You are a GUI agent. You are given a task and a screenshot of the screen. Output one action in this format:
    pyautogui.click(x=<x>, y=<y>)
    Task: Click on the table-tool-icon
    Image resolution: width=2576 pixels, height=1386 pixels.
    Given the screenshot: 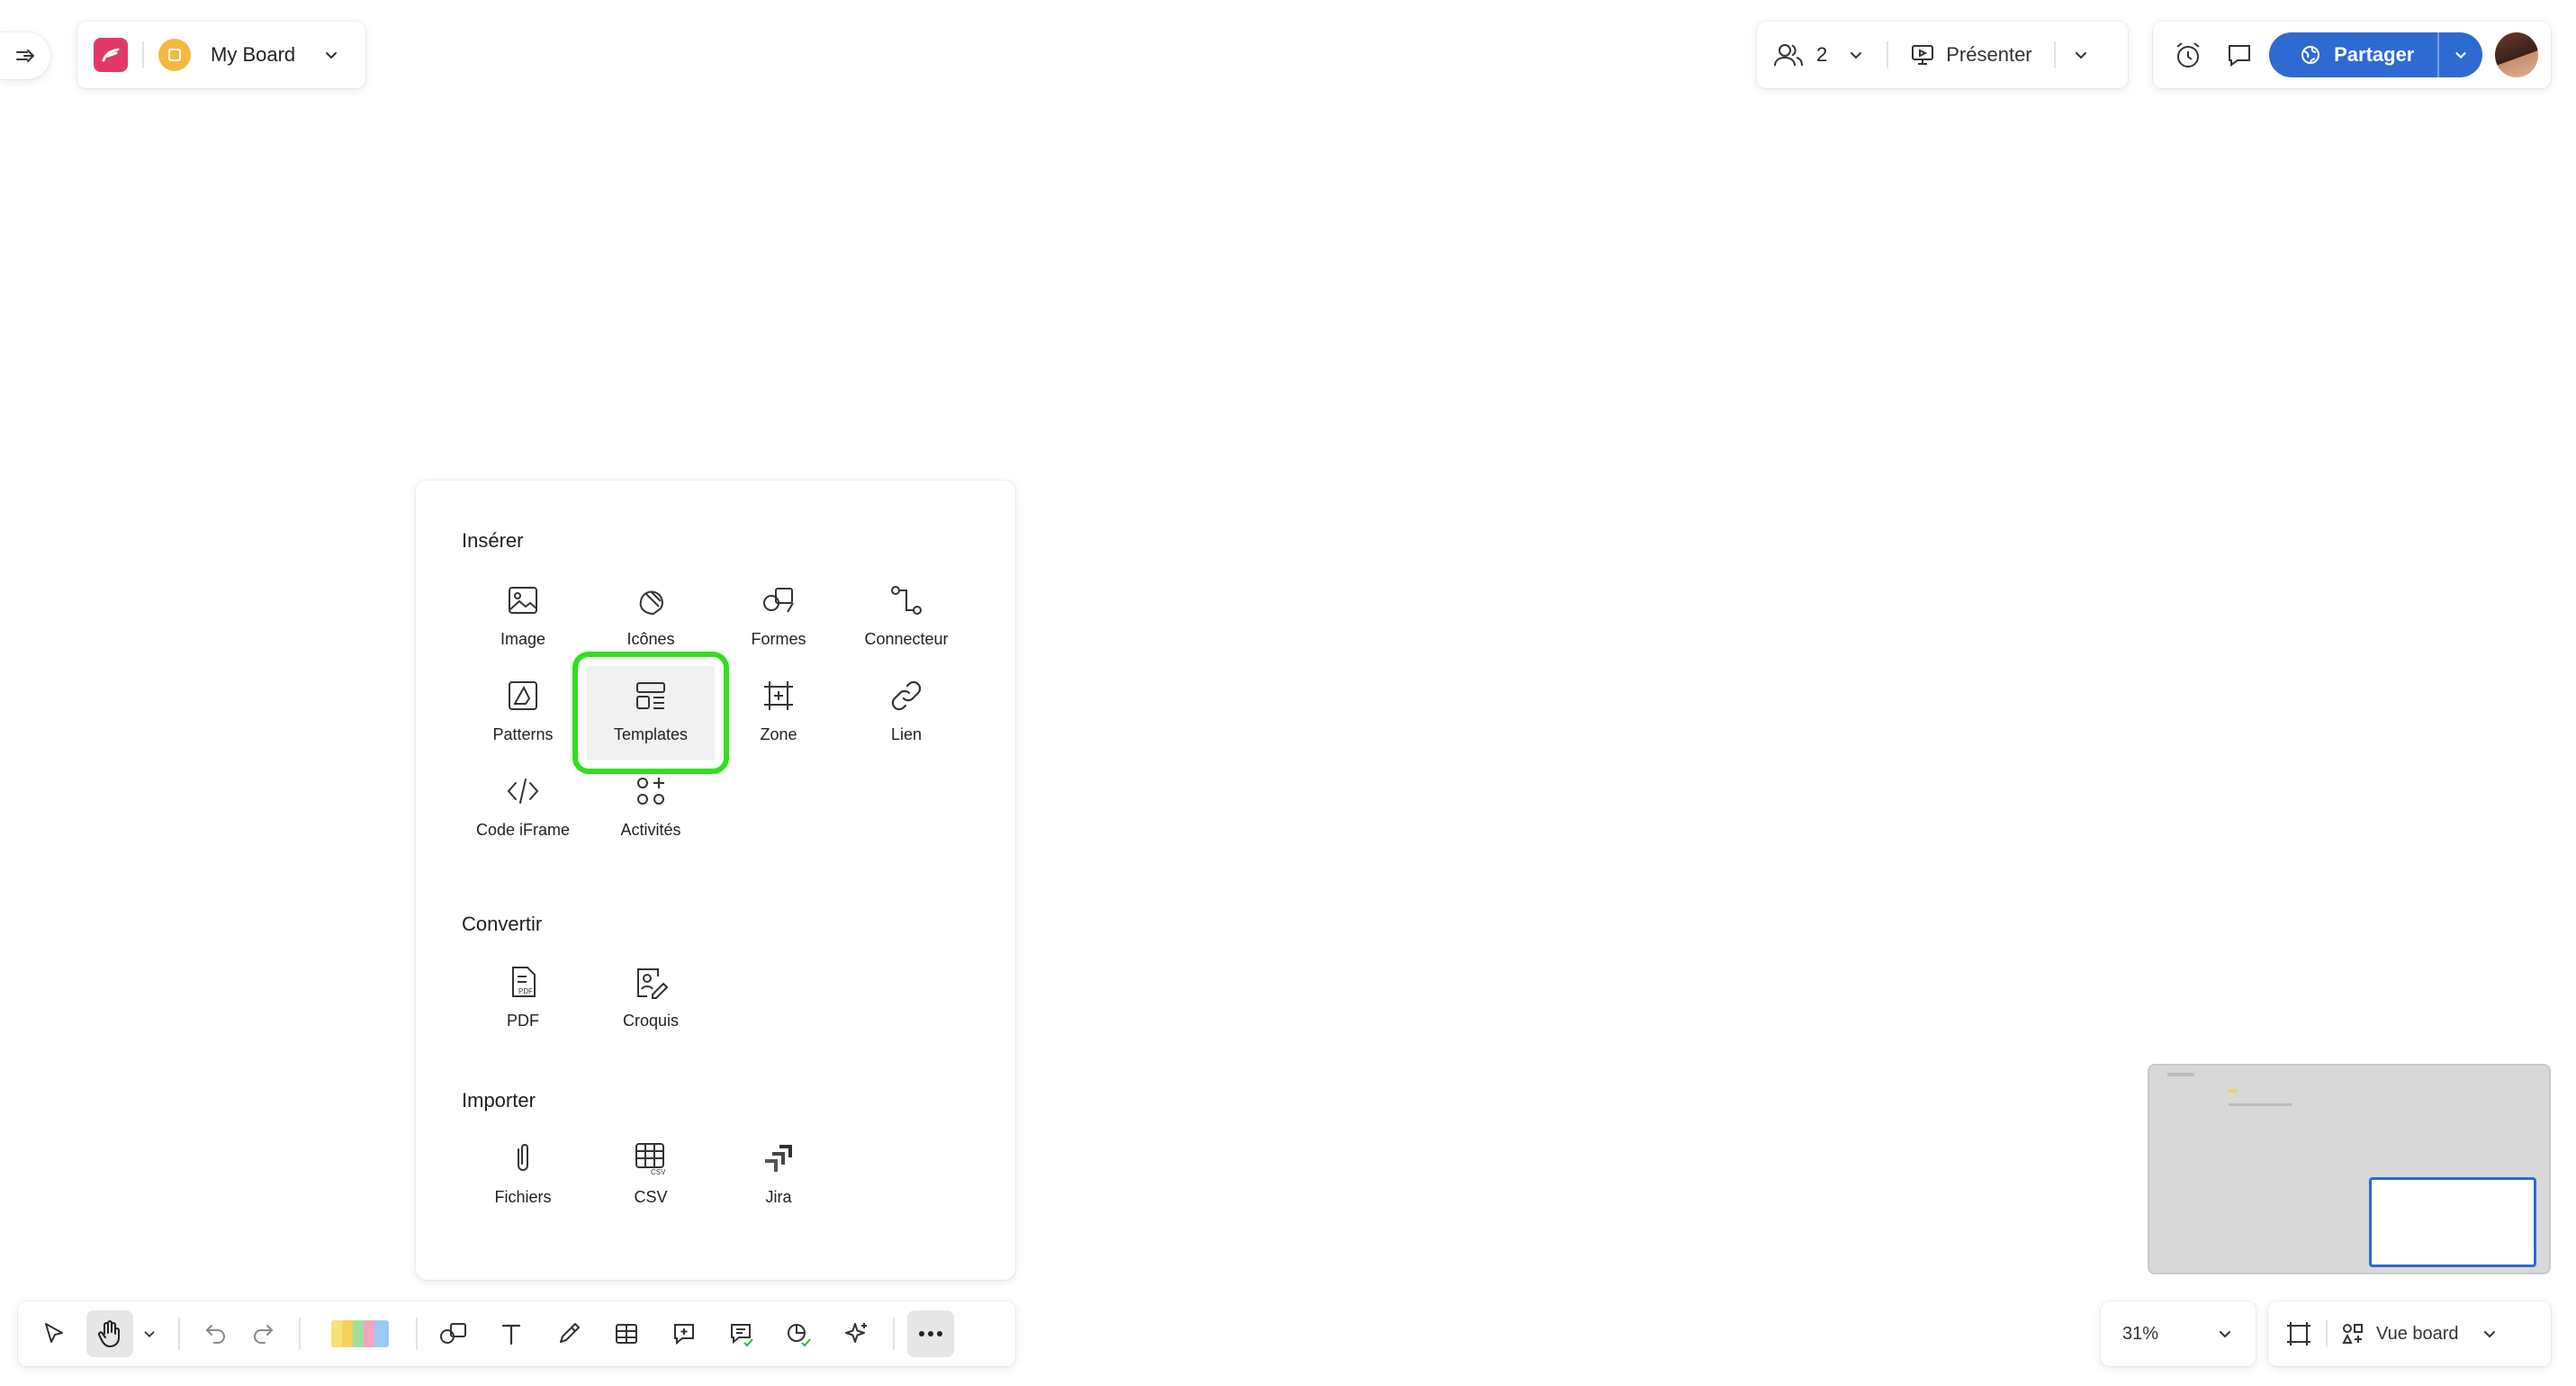 What is the action you would take?
    pyautogui.click(x=626, y=1333)
    